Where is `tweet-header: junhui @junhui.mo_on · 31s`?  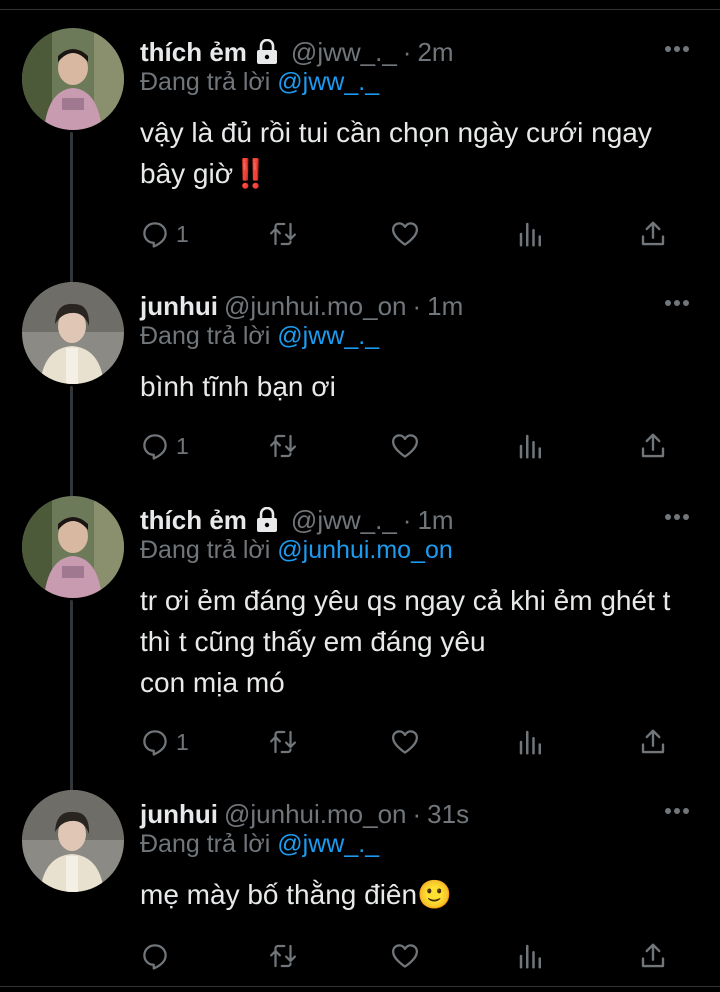
tweet-header: junhui @junhui.mo_on · 31s is located at coordinates (395, 814).